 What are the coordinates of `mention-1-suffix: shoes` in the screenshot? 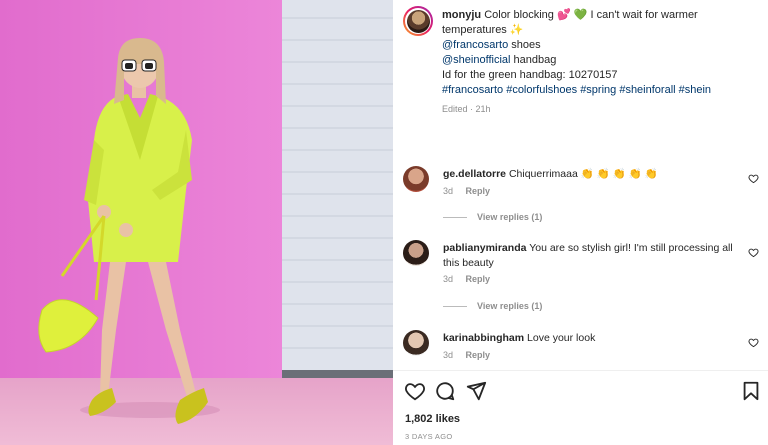 It's located at (524, 45).